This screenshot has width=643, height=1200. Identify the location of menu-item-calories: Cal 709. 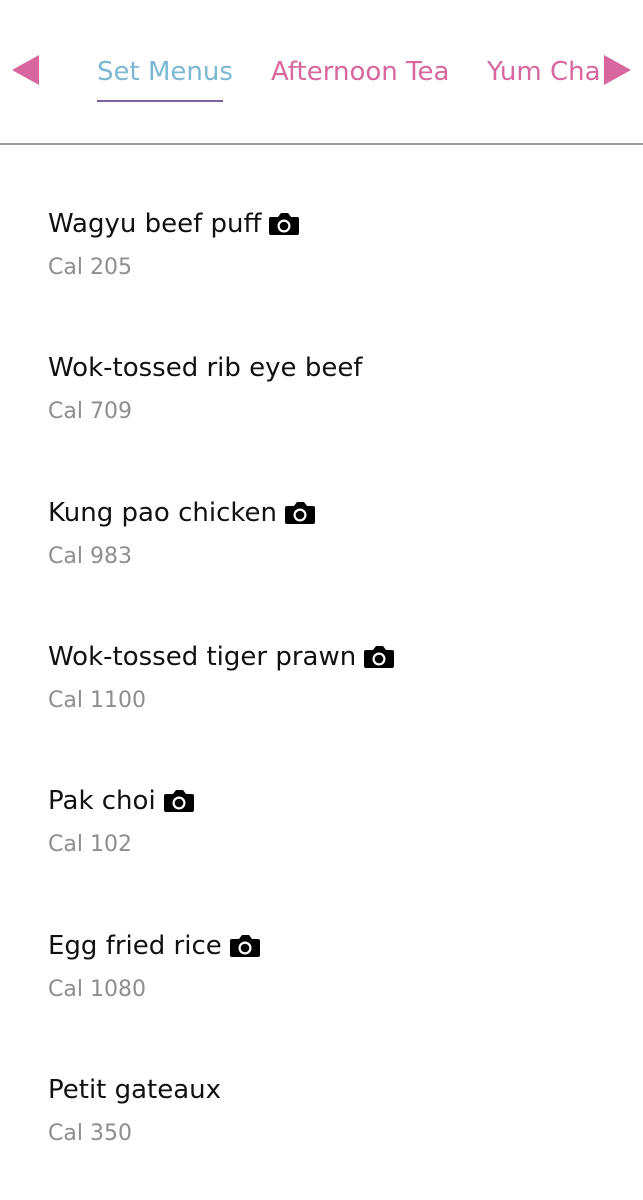
(90, 411).